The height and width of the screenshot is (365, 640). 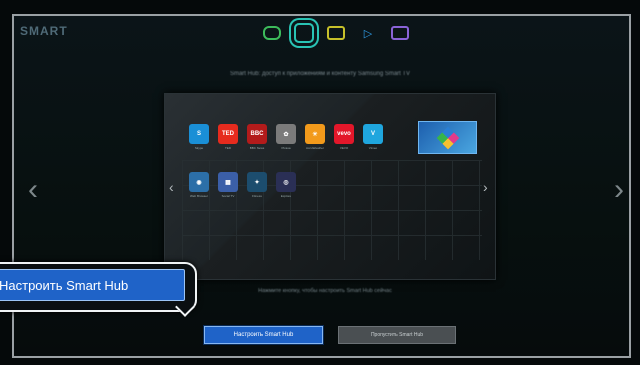 I want to click on brand-logo: SMART, so click(x=44, y=31).